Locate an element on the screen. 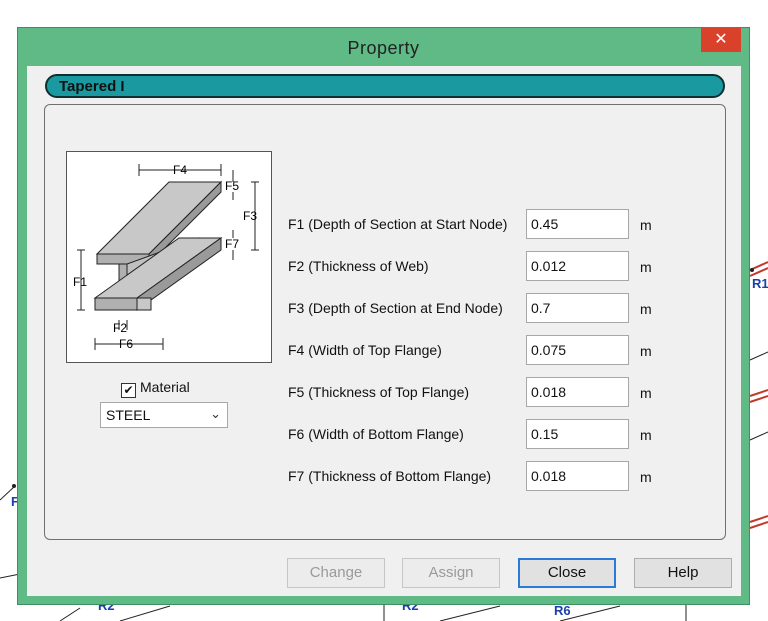  property-label: F6 (Width of Bottom Flange) is located at coordinates (376, 434).